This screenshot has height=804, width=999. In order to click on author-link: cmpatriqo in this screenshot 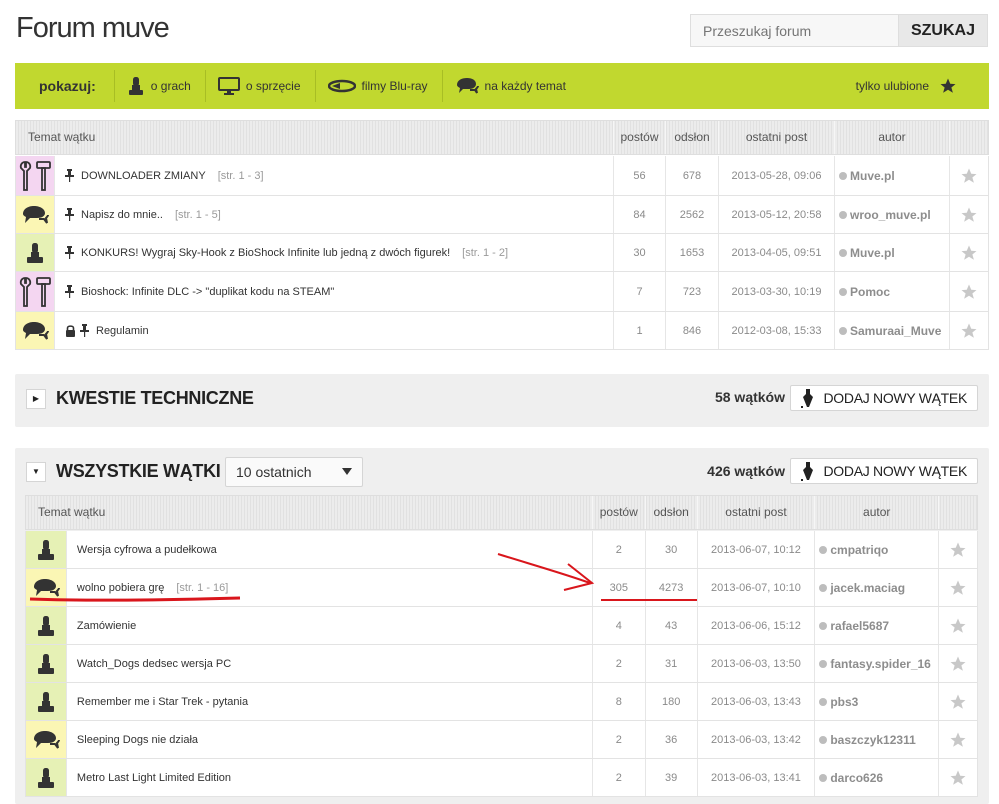, I will do `click(859, 550)`.